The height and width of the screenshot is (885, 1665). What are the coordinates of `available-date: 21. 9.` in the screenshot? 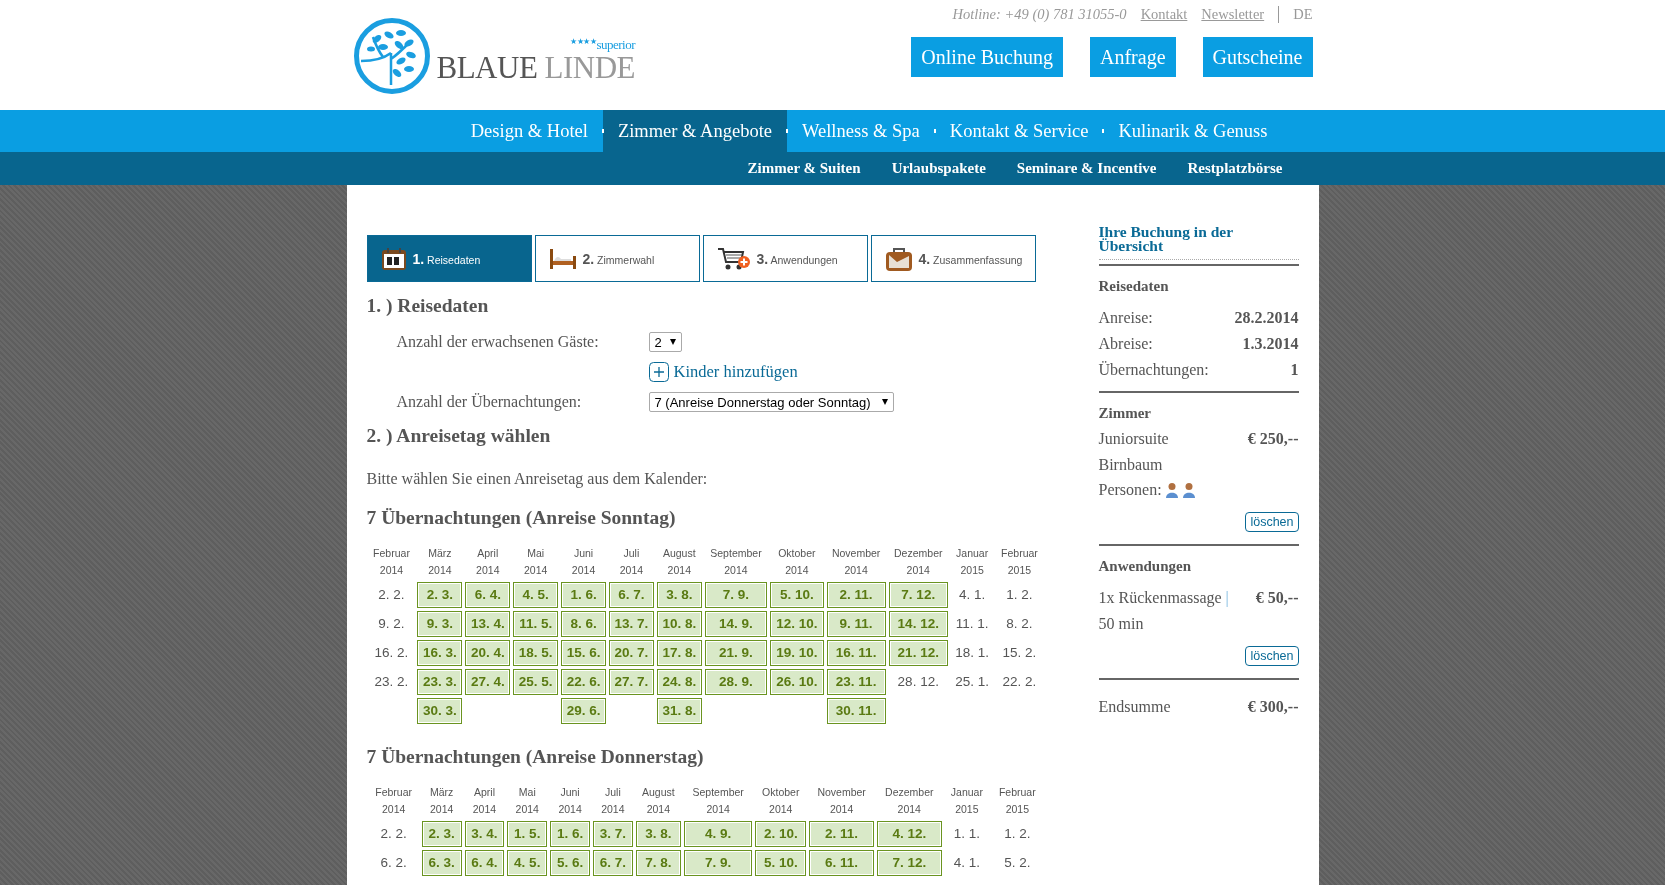 It's located at (736, 653).